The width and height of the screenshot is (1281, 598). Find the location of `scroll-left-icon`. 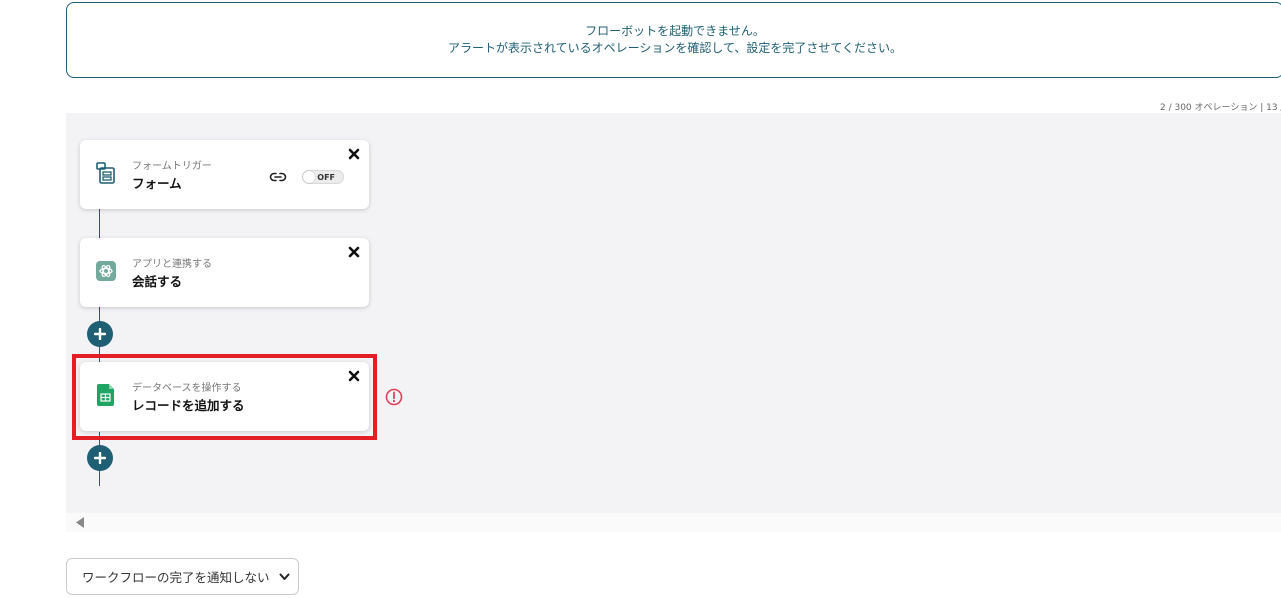

scroll-left-icon is located at coordinates (80, 522).